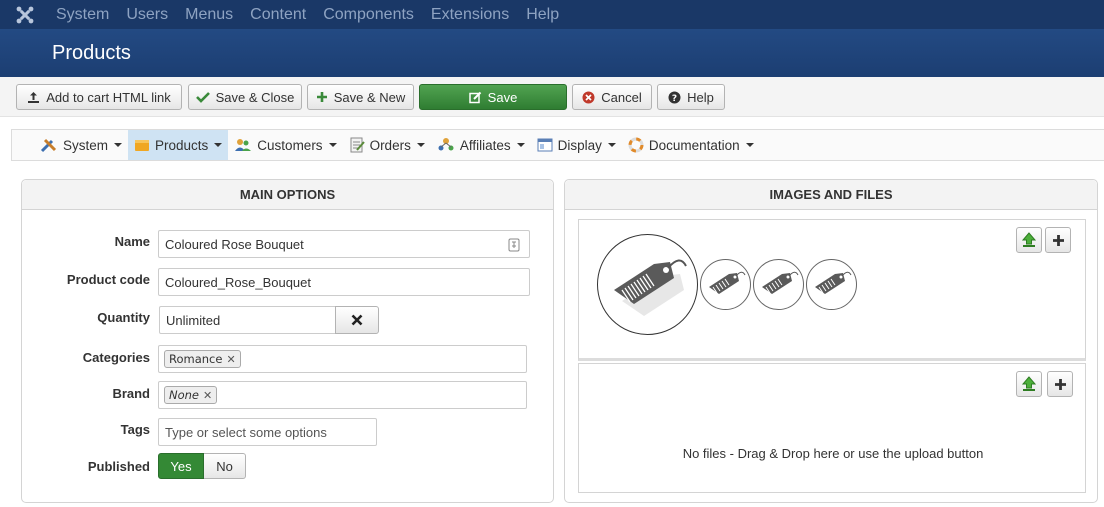 Image resolution: width=1104 pixels, height=507 pixels. I want to click on images-dropzone, so click(832, 290).